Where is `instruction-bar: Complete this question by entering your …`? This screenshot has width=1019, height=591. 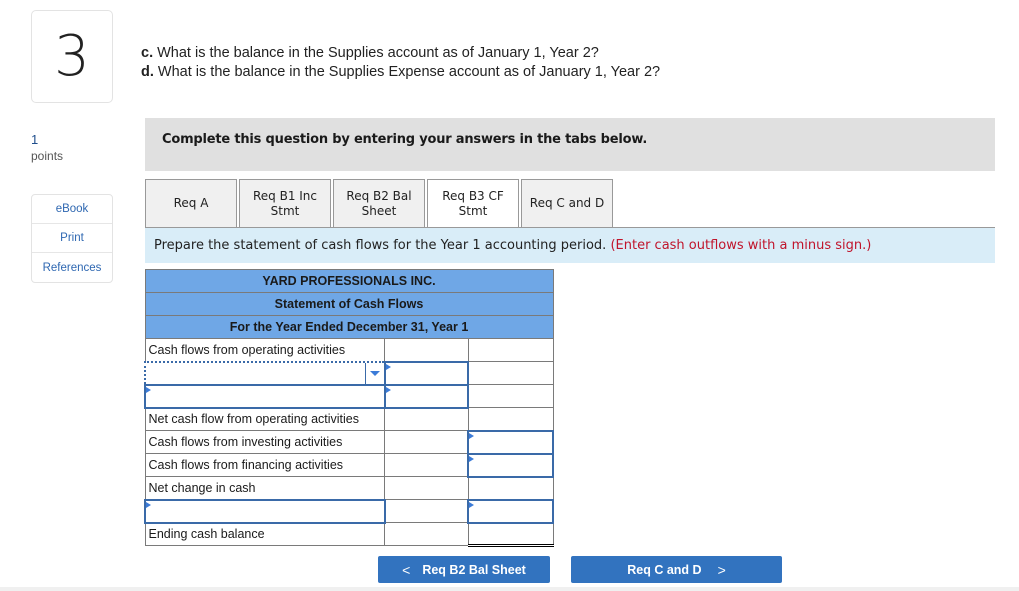 instruction-bar: Complete this question by entering your … is located at coordinates (570, 144).